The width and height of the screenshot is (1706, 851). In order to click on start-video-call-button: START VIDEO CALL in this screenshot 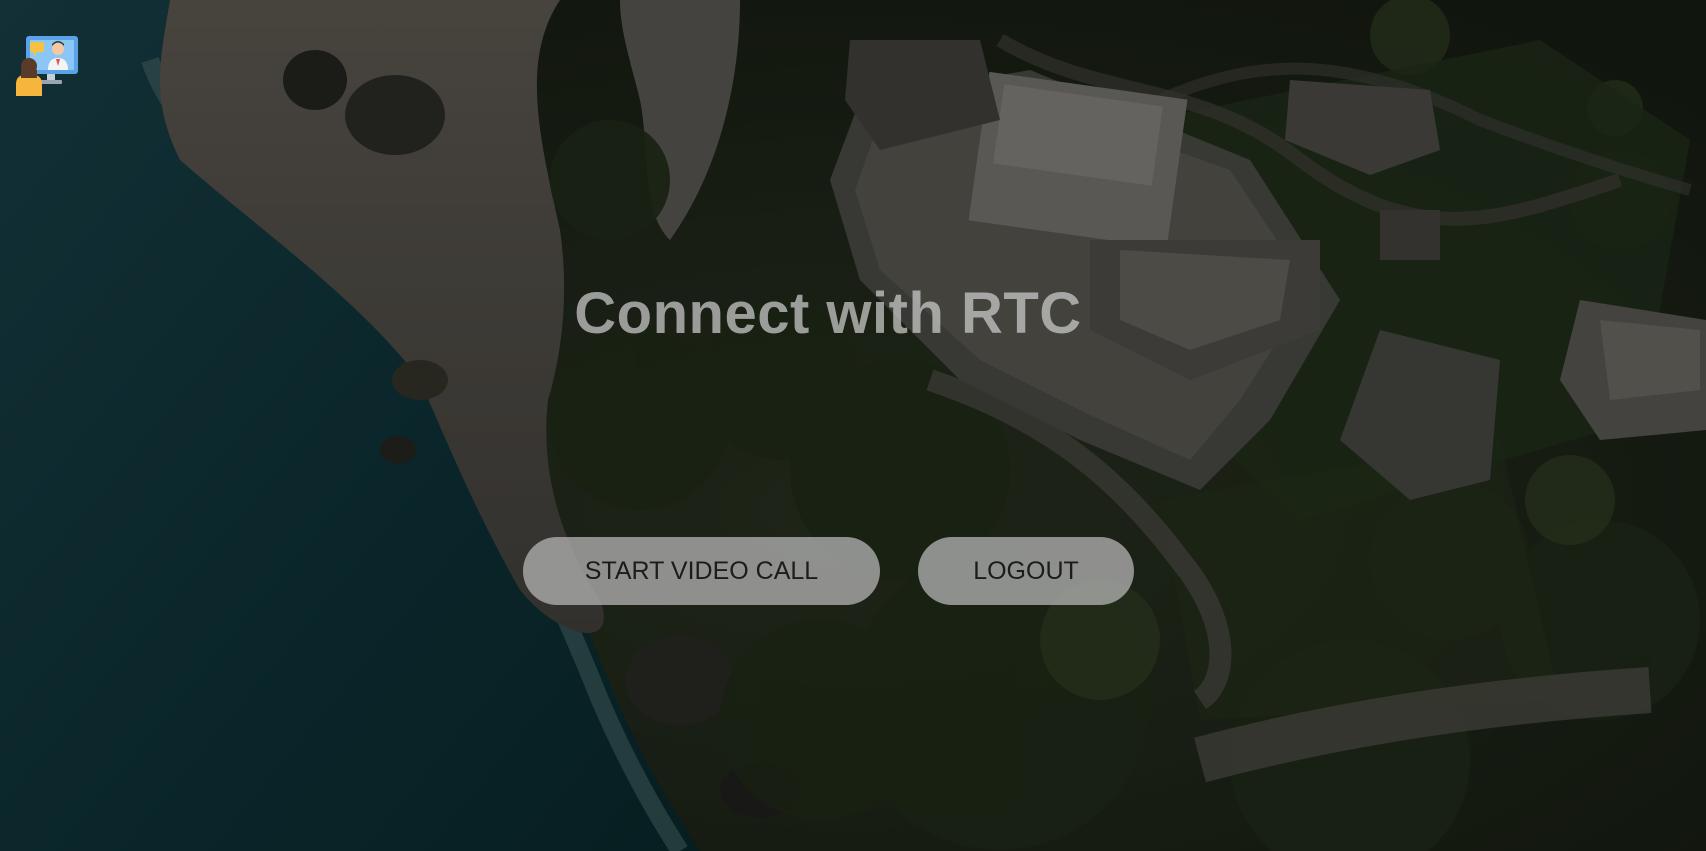, I will do `click(701, 571)`.